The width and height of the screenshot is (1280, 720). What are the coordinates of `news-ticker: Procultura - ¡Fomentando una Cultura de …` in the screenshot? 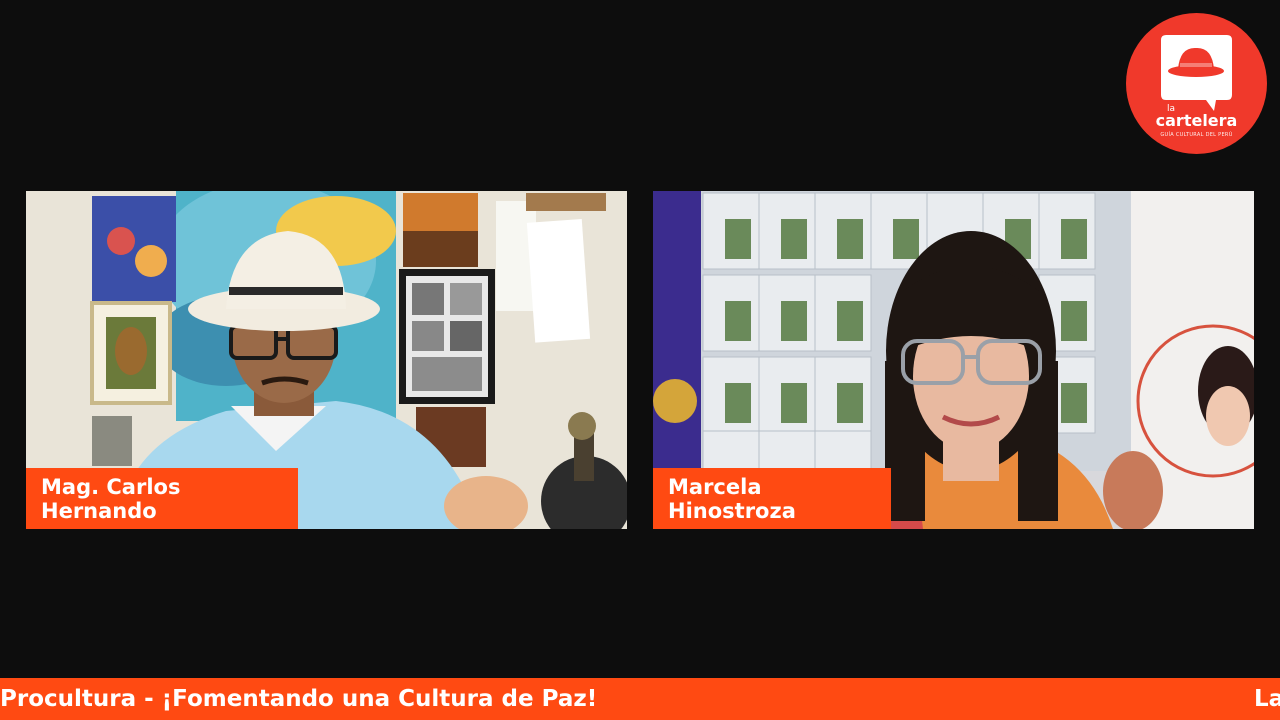 It's located at (640, 699).